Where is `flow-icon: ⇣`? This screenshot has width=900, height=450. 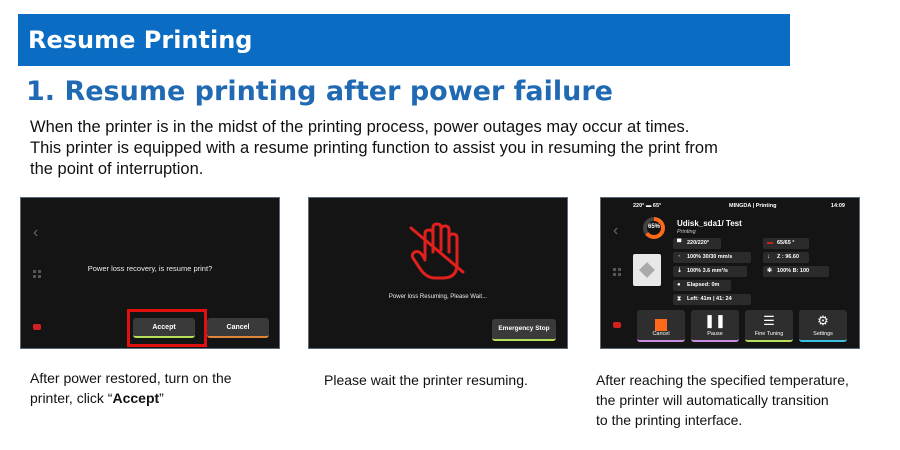
flow-icon: ⇣ is located at coordinates (680, 271).